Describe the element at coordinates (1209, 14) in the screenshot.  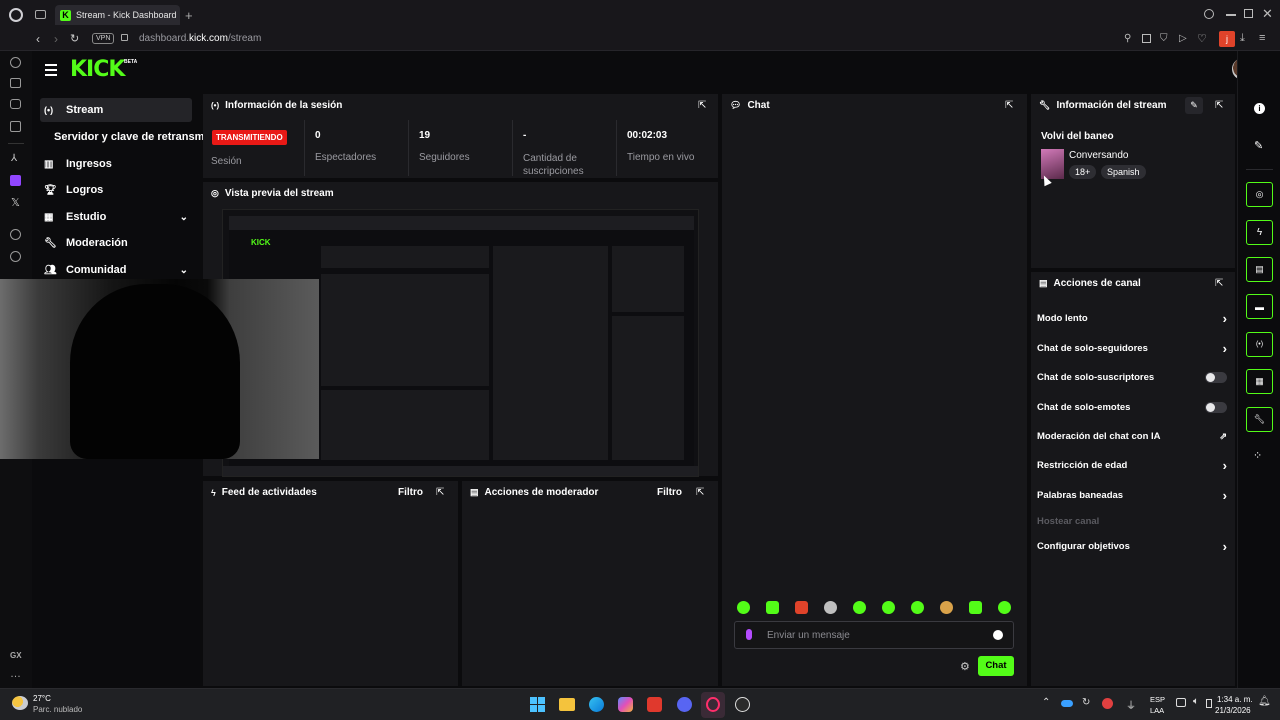
I see `search-icon` at that location.